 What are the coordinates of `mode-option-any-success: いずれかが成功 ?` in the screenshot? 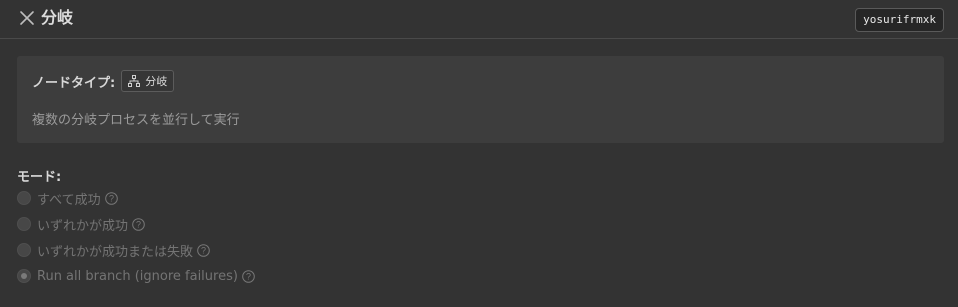 It's located at (136, 224).